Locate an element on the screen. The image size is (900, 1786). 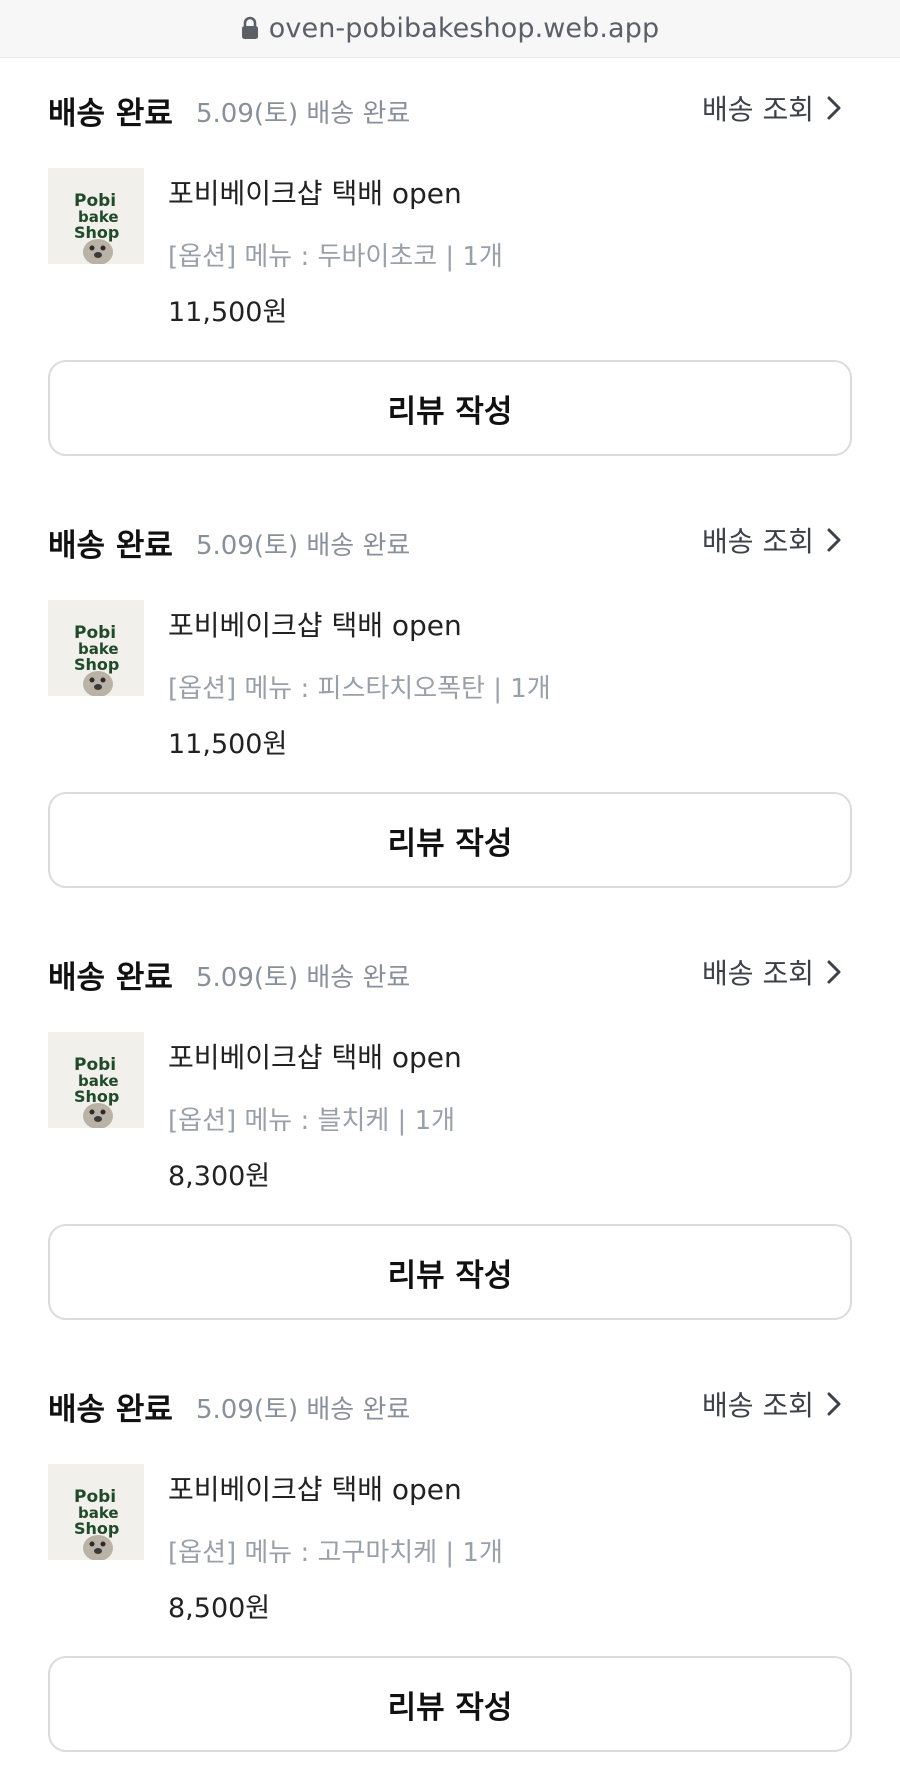
browser-url-bar: oven-pobibakeshop.web.app is located at coordinates (450, 29).